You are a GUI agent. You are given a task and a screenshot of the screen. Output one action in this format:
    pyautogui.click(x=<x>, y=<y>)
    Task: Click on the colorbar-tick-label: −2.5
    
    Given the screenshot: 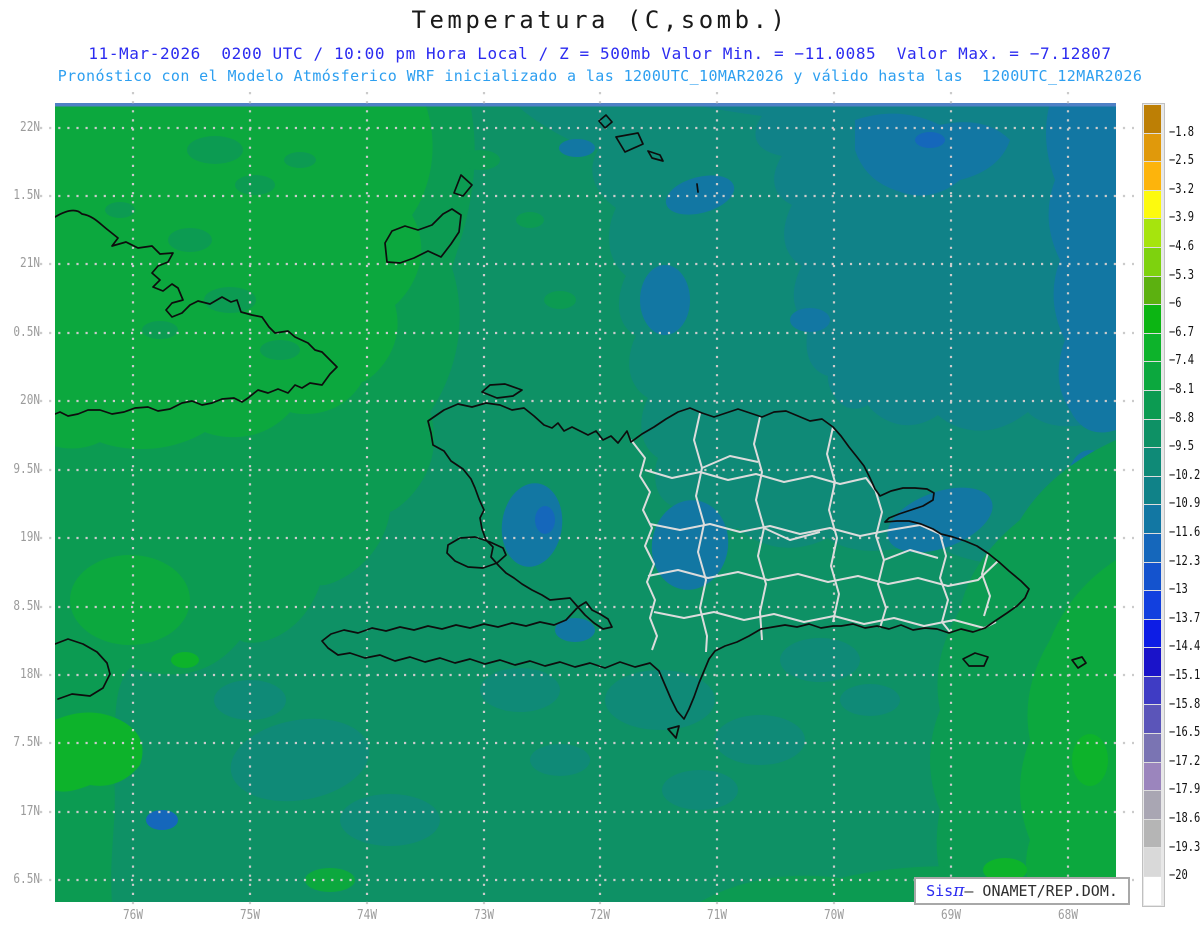 What is the action you would take?
    pyautogui.click(x=1182, y=161)
    